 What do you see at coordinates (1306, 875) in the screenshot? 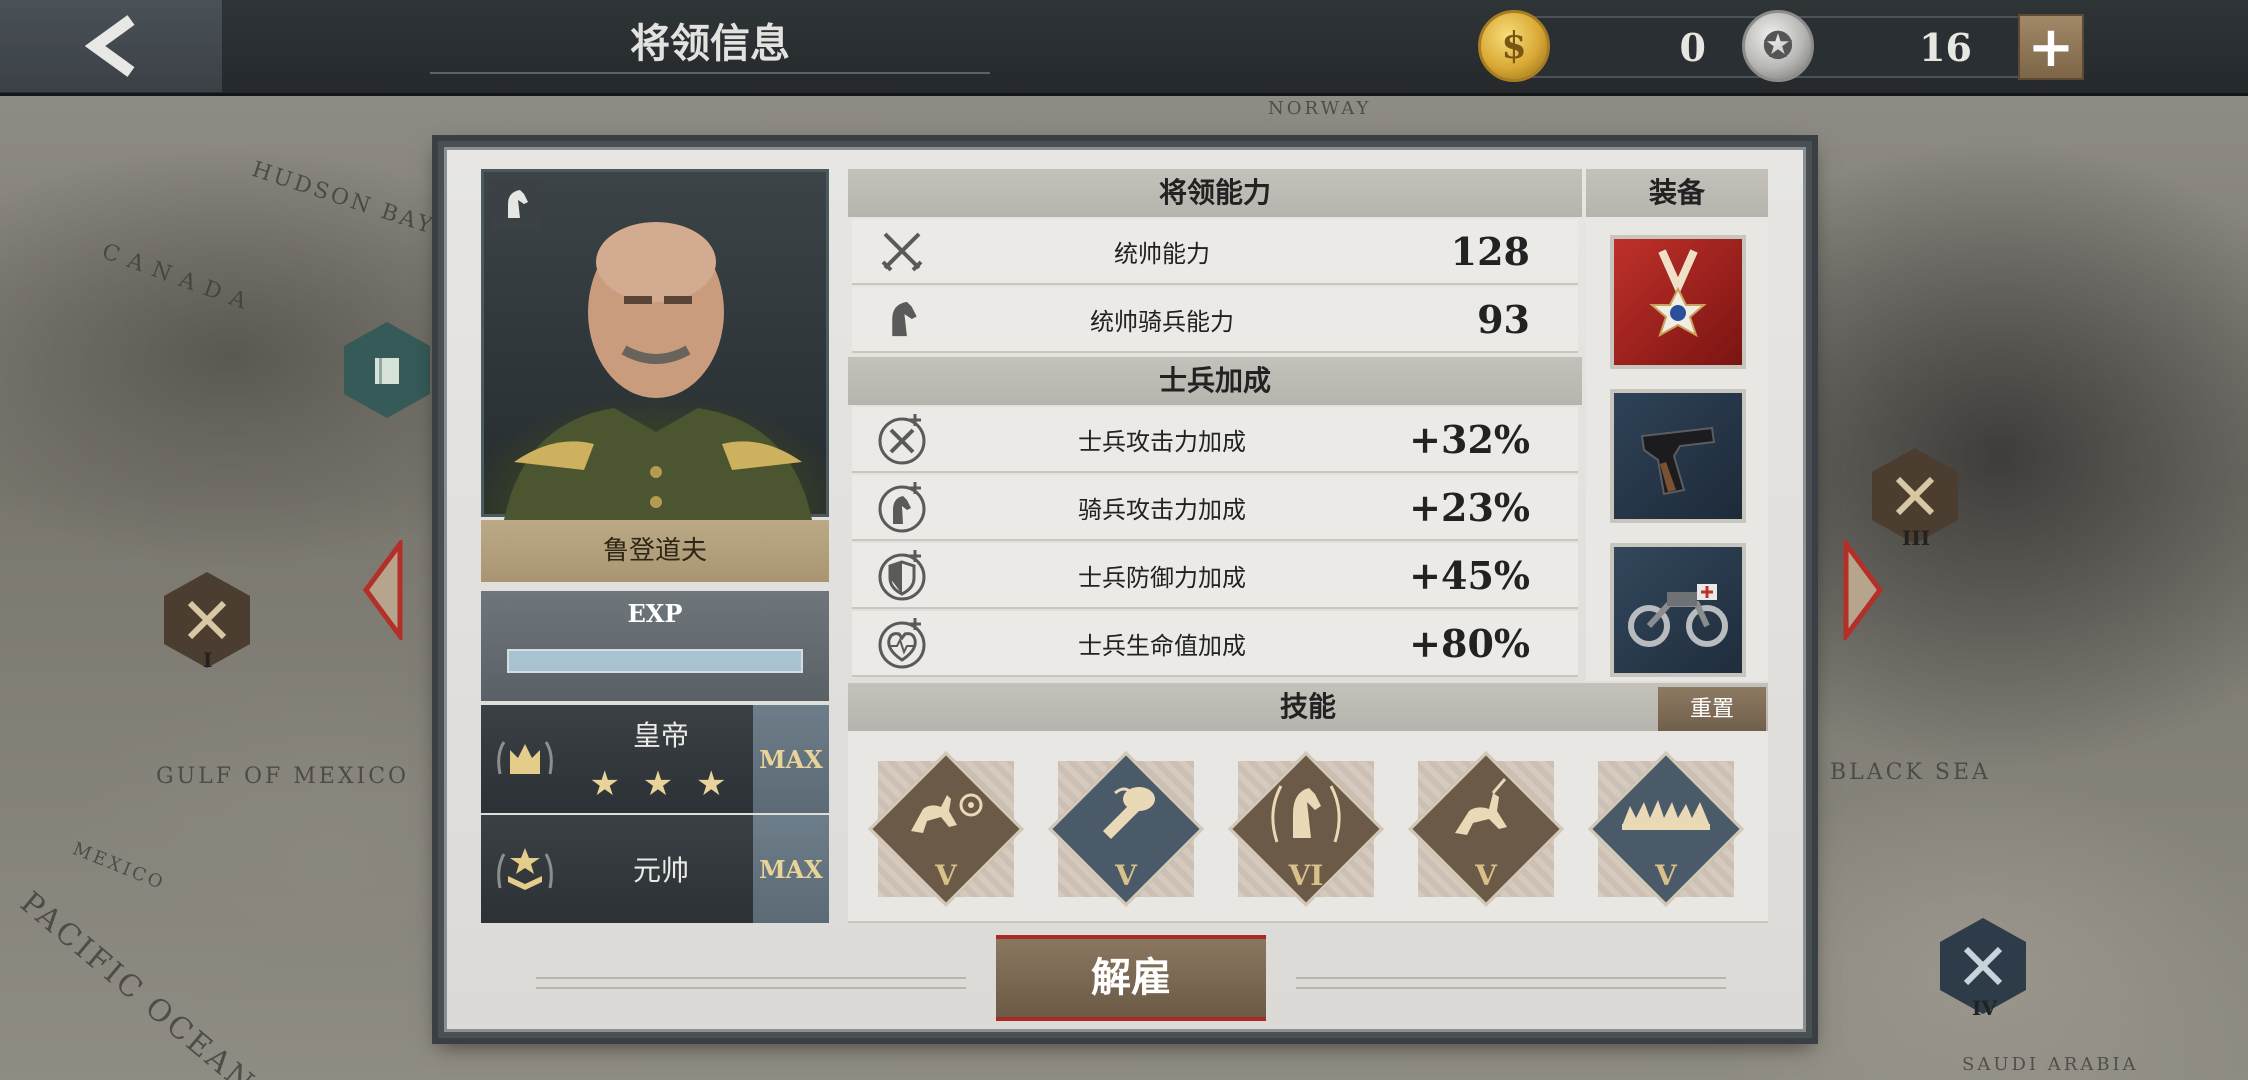
I see `skill-level: VI` at bounding box center [1306, 875].